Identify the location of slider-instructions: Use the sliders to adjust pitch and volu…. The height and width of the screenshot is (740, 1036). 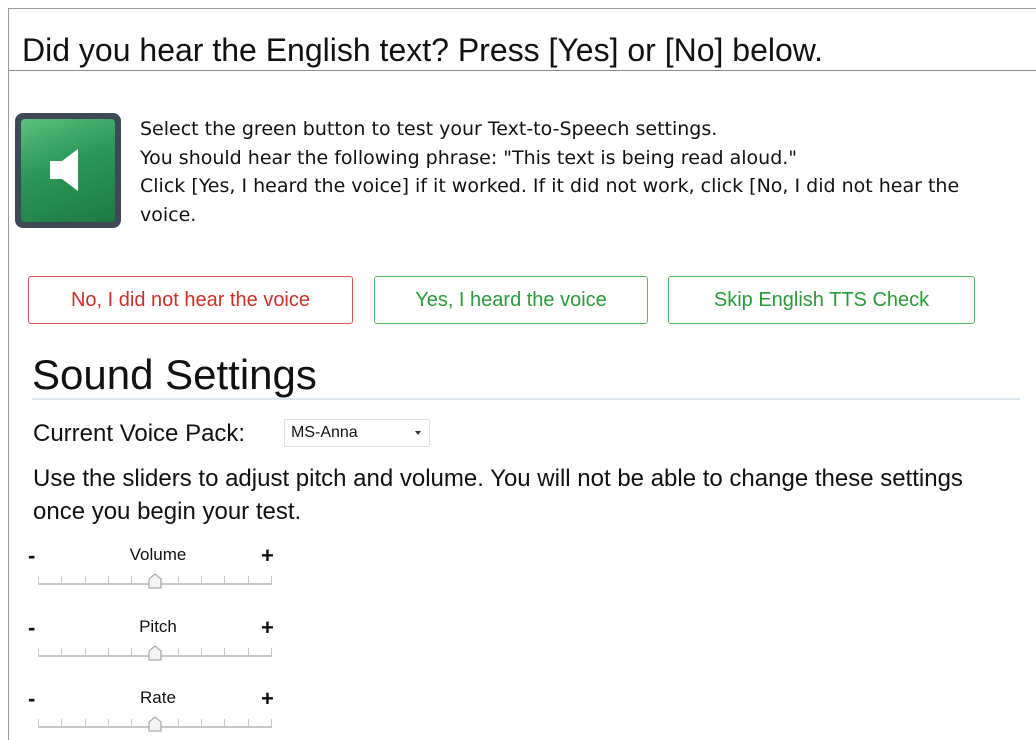
(498, 495).